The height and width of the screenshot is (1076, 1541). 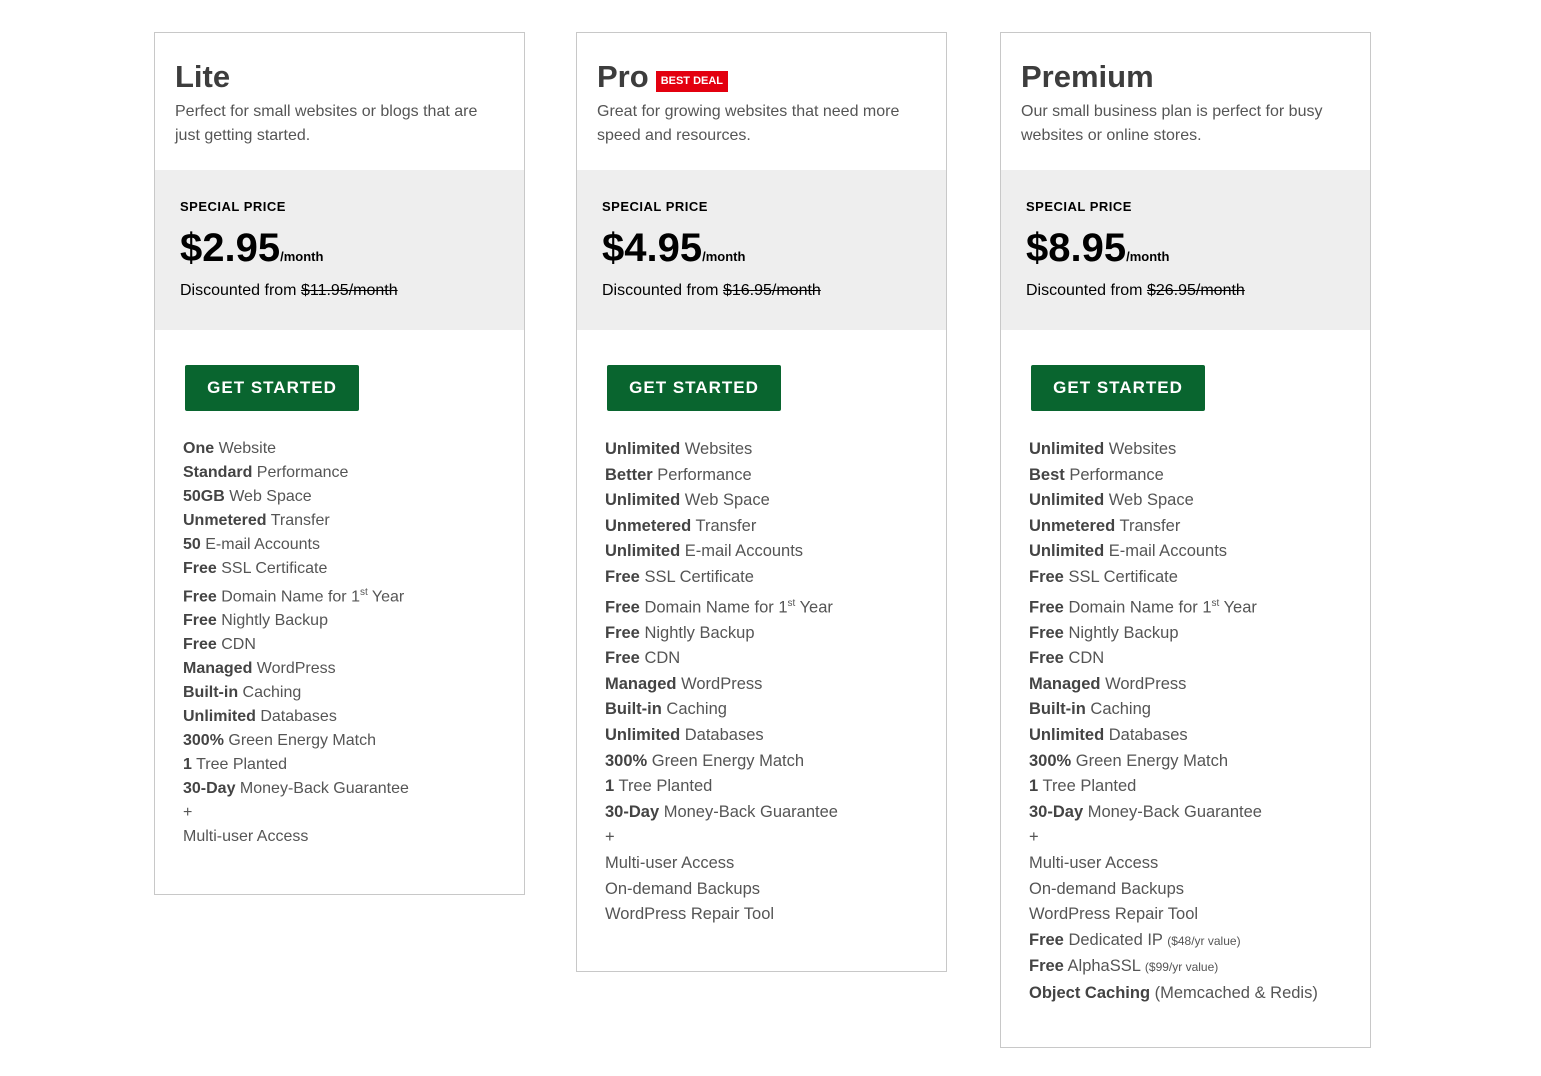 I want to click on feature-item: Free SSL Certificate, so click(x=1199, y=578).